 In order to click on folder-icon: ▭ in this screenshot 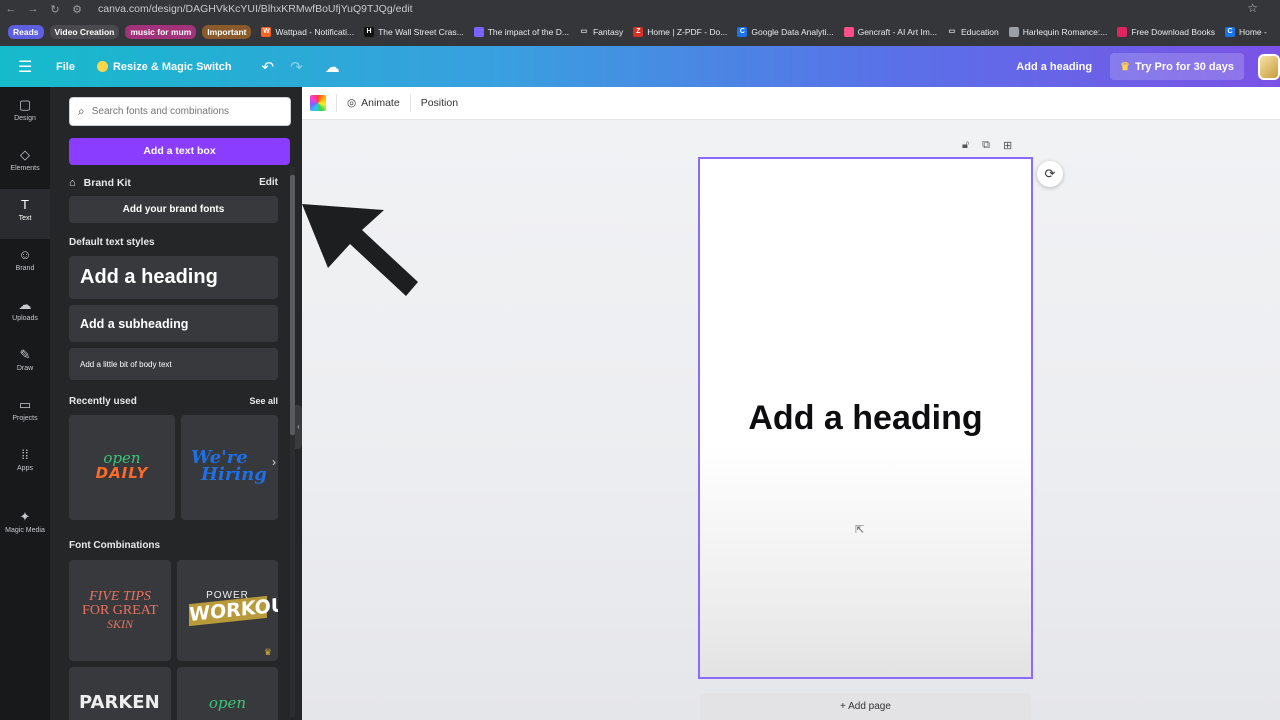, I will do `click(952, 31)`.